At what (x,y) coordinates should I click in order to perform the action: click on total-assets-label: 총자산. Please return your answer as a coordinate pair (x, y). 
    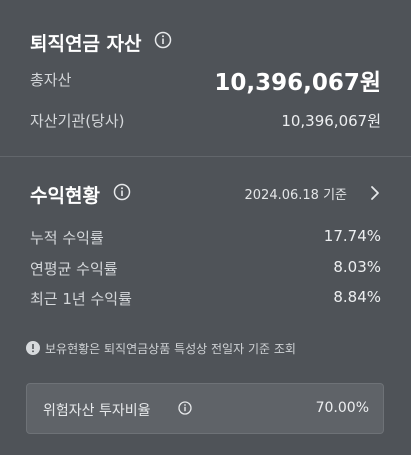
    Looking at the image, I should click on (51, 80).